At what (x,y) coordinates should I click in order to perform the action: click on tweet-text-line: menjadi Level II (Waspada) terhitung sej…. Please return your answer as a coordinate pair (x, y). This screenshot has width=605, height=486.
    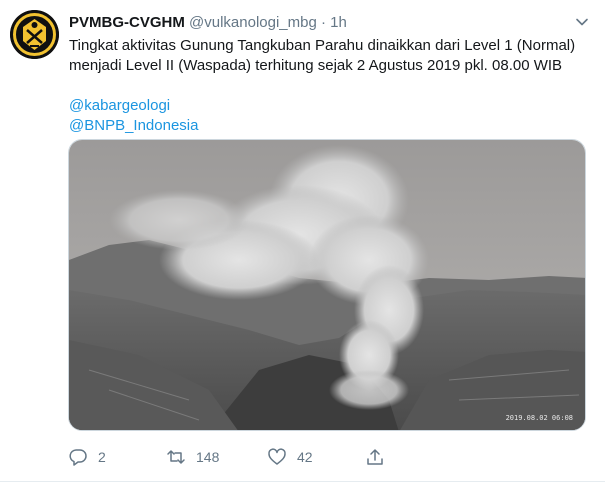
    Looking at the image, I should click on (316, 65).